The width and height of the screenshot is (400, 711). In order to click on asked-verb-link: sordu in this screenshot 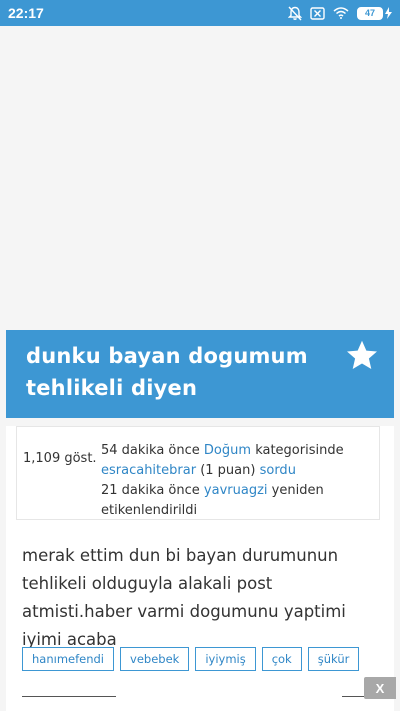, I will do `click(278, 470)`.